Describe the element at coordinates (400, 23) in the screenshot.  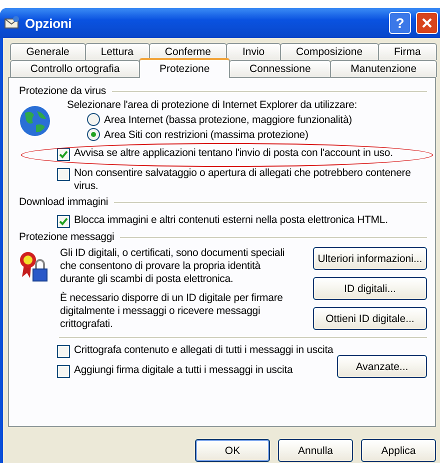
I see `help-button: ?` at that location.